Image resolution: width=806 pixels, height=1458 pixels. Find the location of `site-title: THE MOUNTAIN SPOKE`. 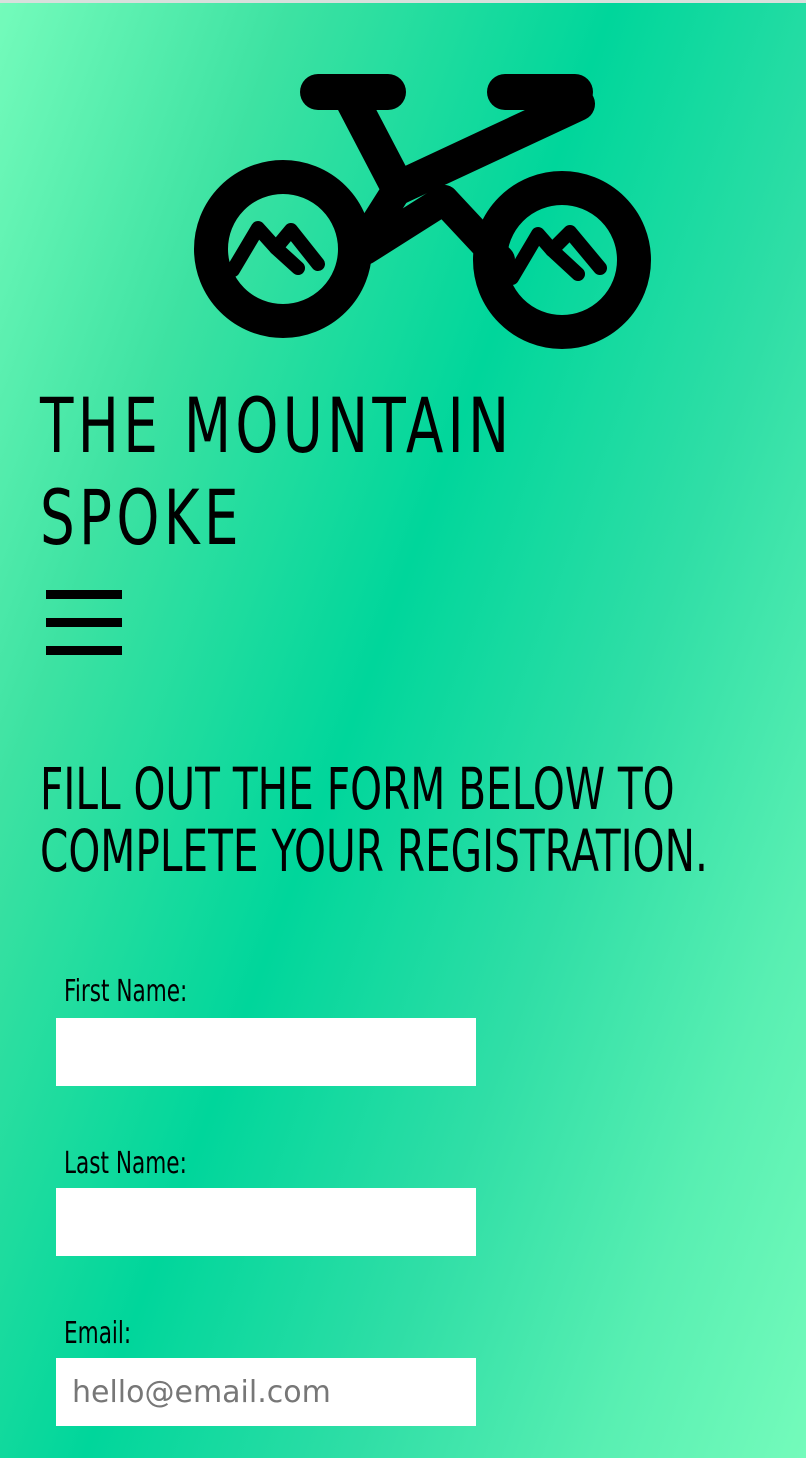

site-title: THE MOUNTAIN SPOKE is located at coordinates (306, 472).